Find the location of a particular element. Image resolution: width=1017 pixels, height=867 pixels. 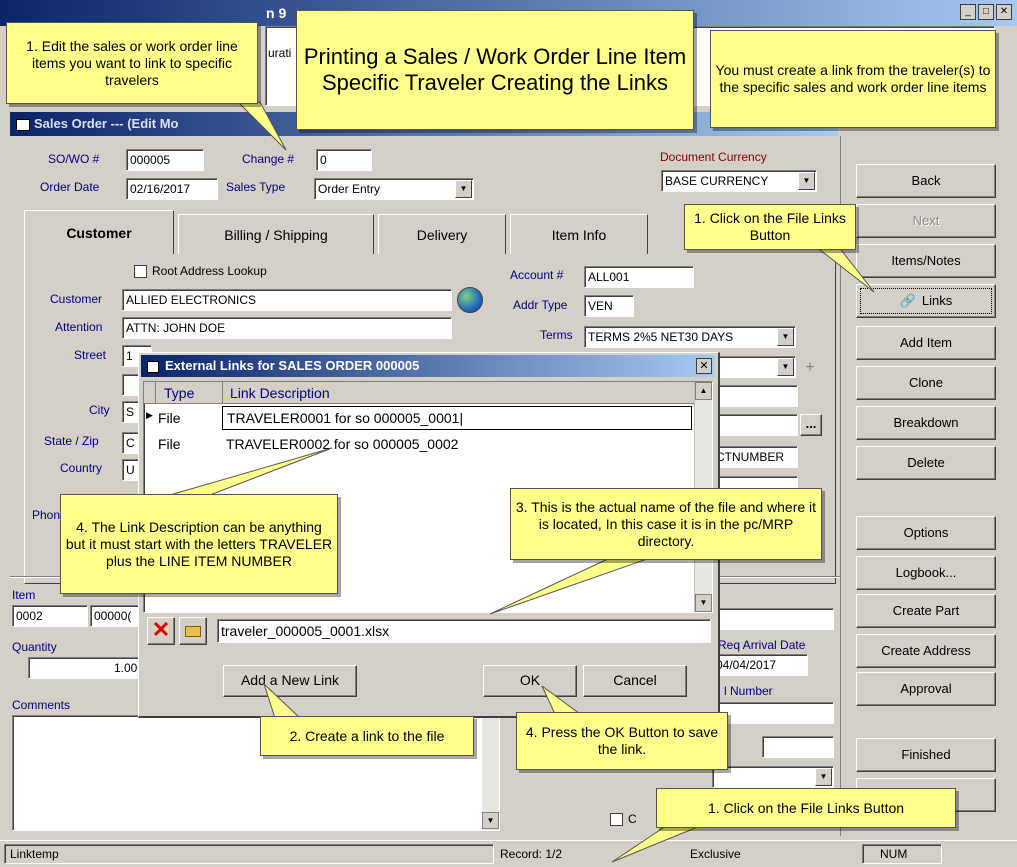

callout-click-links-top: 1. Click on the File Links Button is located at coordinates (770, 227).